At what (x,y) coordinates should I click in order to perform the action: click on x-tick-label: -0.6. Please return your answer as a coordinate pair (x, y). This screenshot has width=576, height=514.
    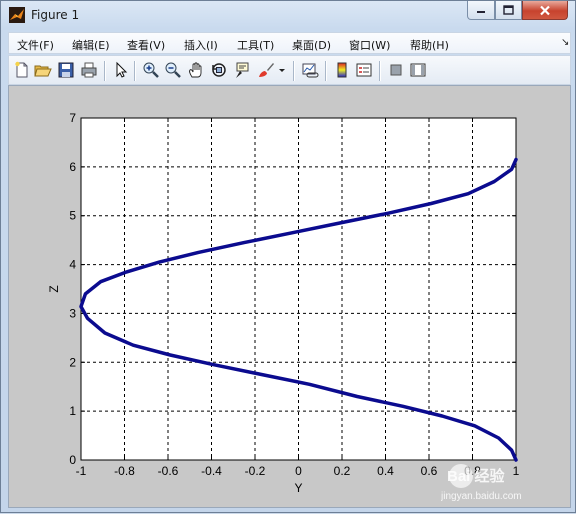
    Looking at the image, I should click on (168, 471).